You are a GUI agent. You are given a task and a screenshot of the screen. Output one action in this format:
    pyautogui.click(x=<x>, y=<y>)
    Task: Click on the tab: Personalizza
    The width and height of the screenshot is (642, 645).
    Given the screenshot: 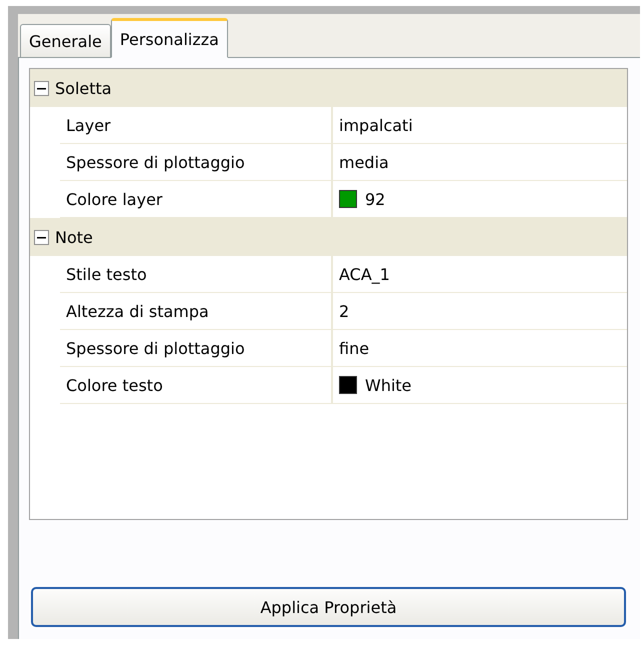 What is the action you would take?
    pyautogui.click(x=169, y=38)
    